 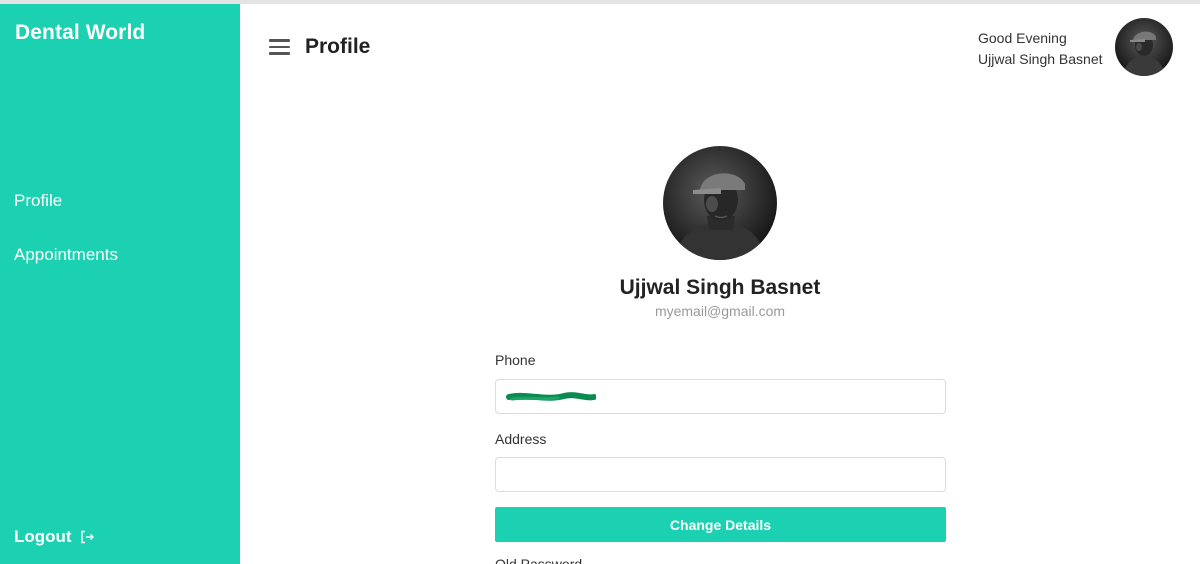 I want to click on phone-field, so click(x=720, y=396).